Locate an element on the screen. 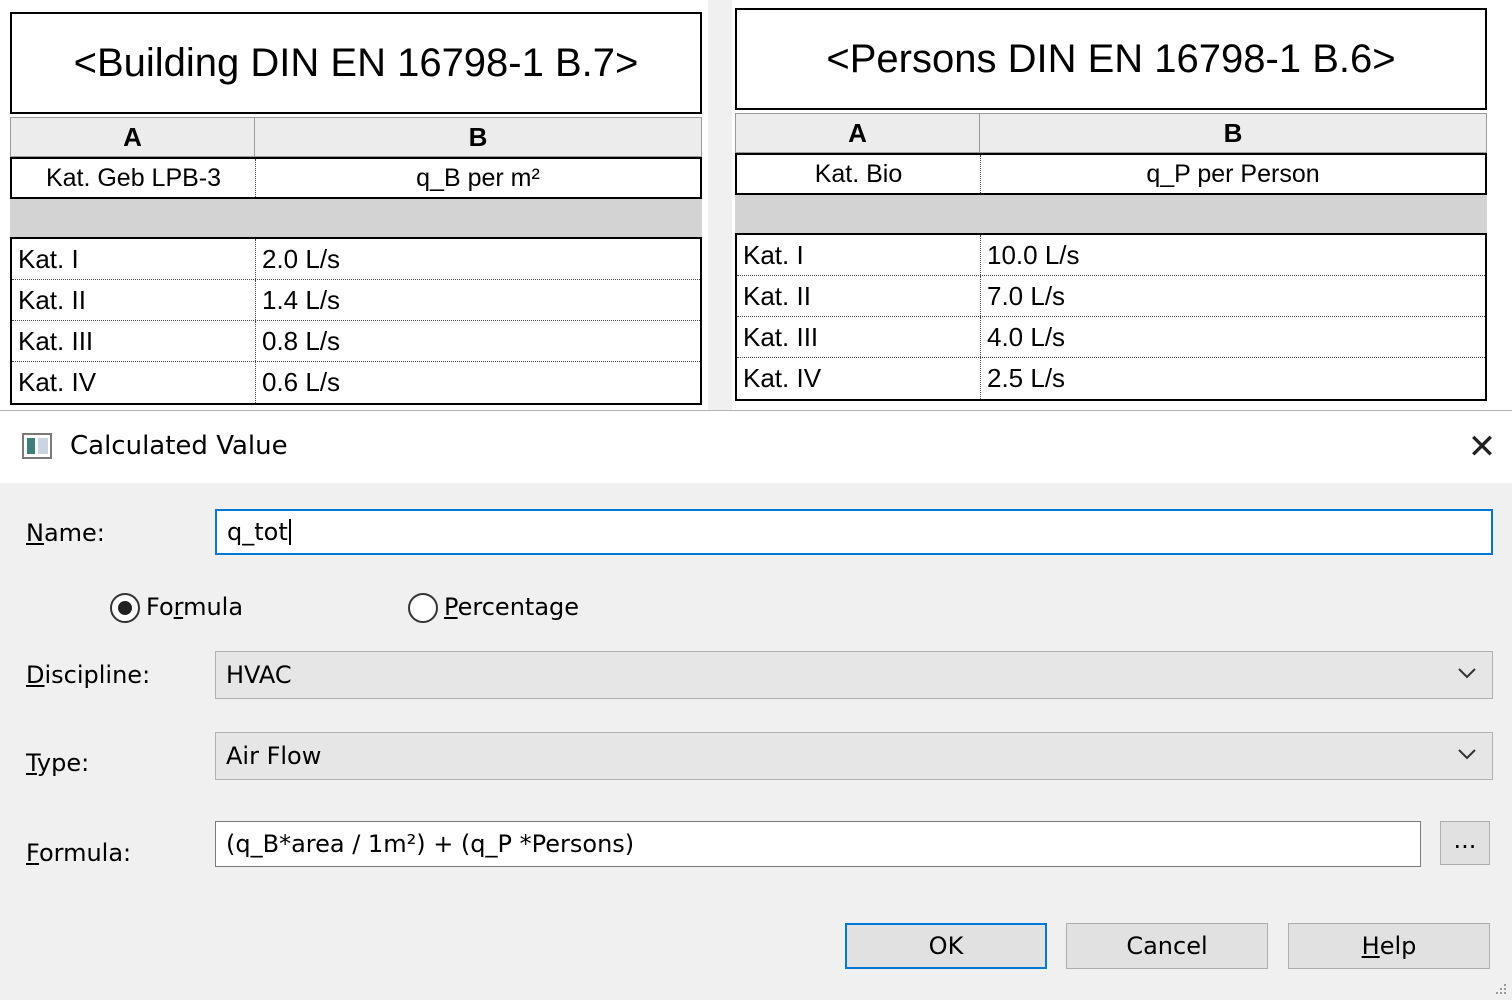 The image size is (1512, 1000). row-value: 2.5 L/s is located at coordinates (1026, 378).